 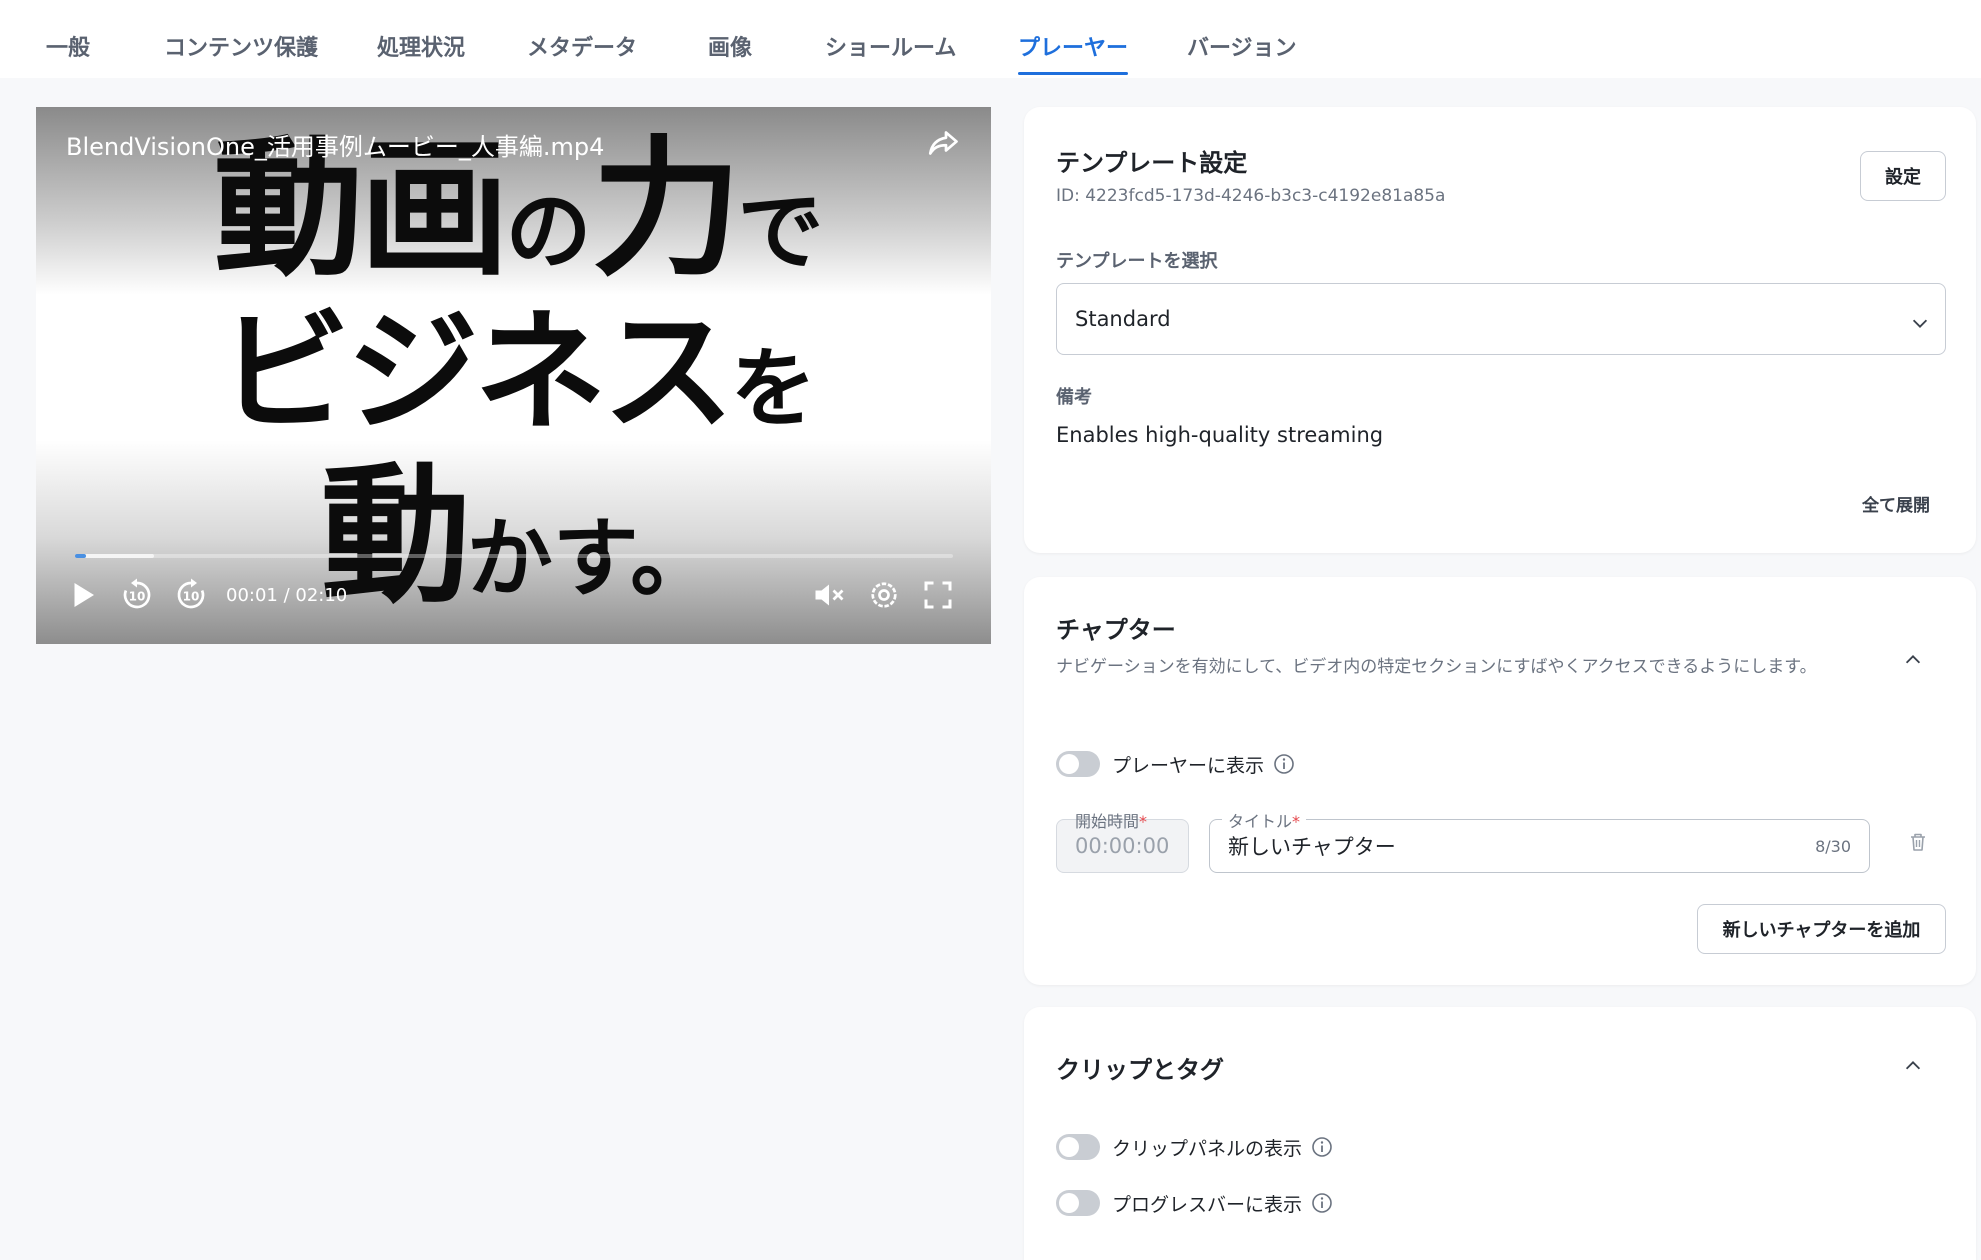 What do you see at coordinates (938, 595) in the screenshot?
I see `fullscreen-icon` at bounding box center [938, 595].